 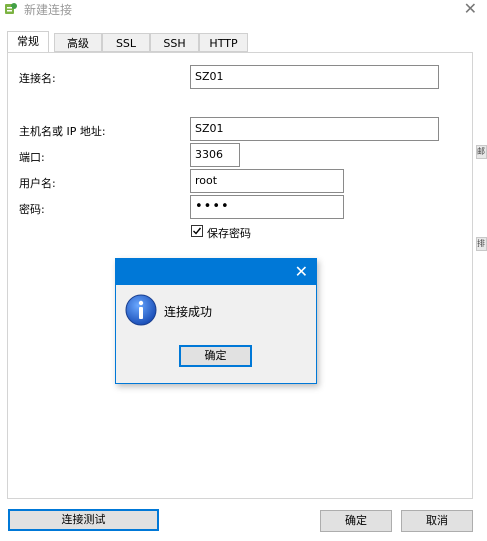 What do you see at coordinates (48, 10) in the screenshot?
I see `window-title: 新建连接` at bounding box center [48, 10].